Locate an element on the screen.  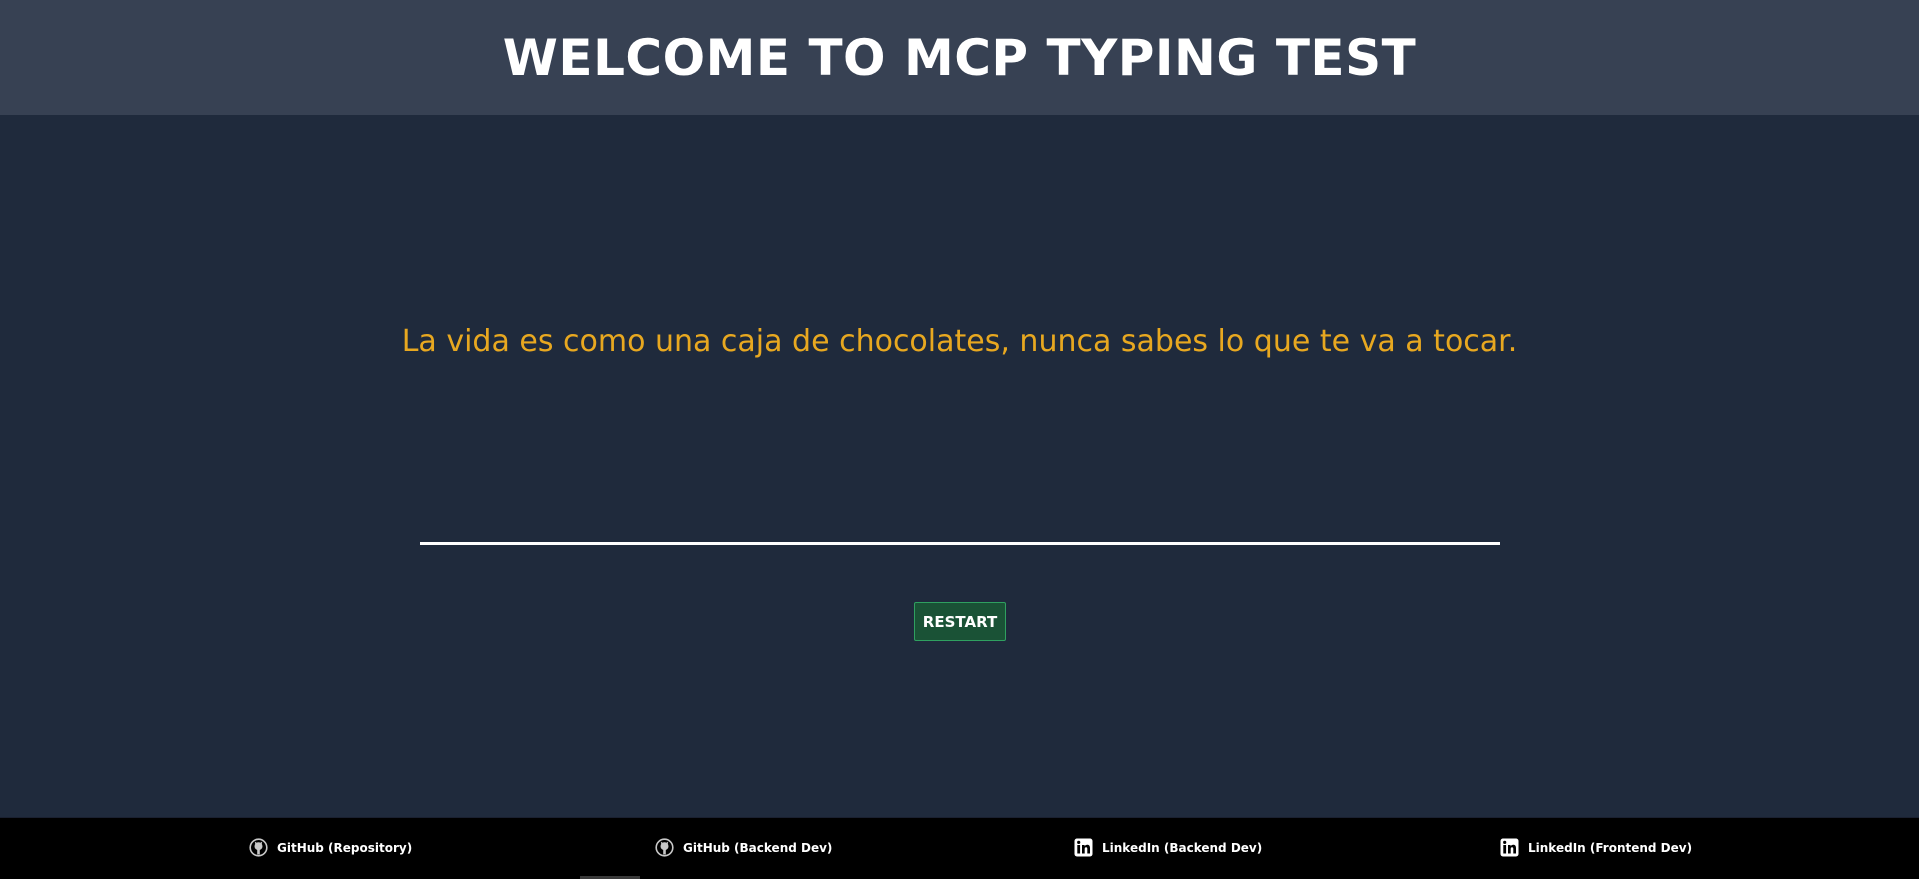
linkedin-frontend-dev-link: LinkedIn (Frontend Dev) is located at coordinates (1596, 847).